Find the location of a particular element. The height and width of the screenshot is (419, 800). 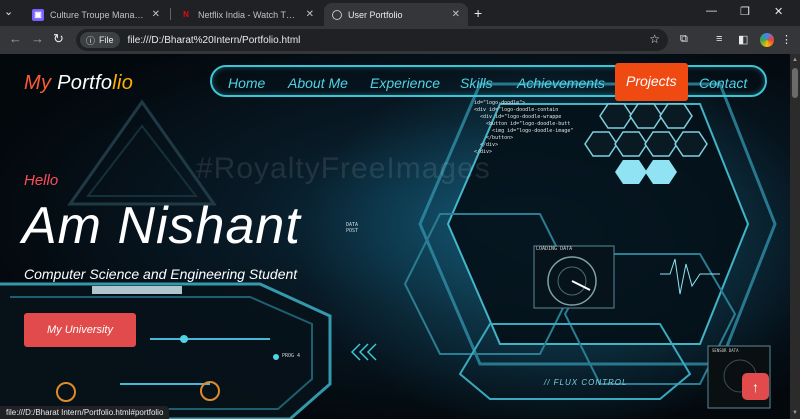

prog-label: PROG 4 is located at coordinates (291, 356).